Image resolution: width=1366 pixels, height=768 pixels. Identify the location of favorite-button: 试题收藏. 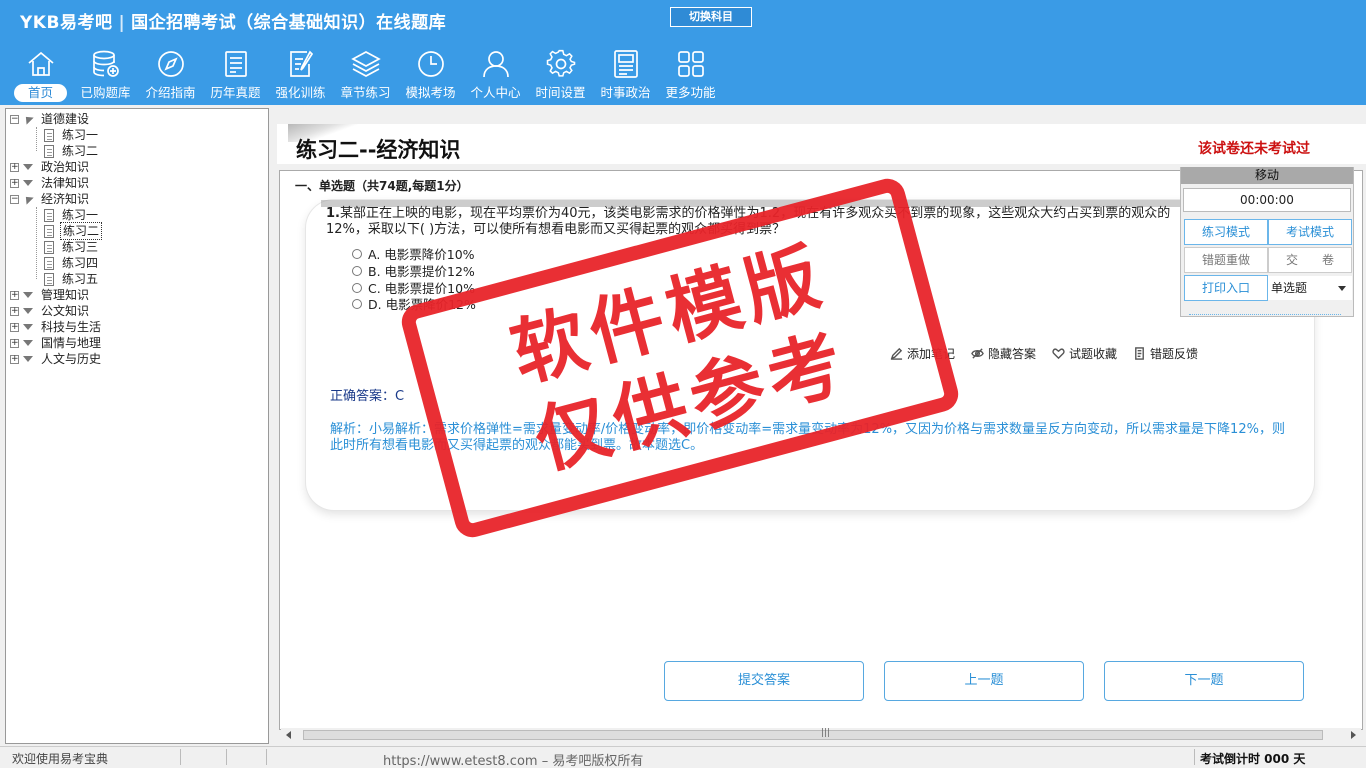
(1084, 353).